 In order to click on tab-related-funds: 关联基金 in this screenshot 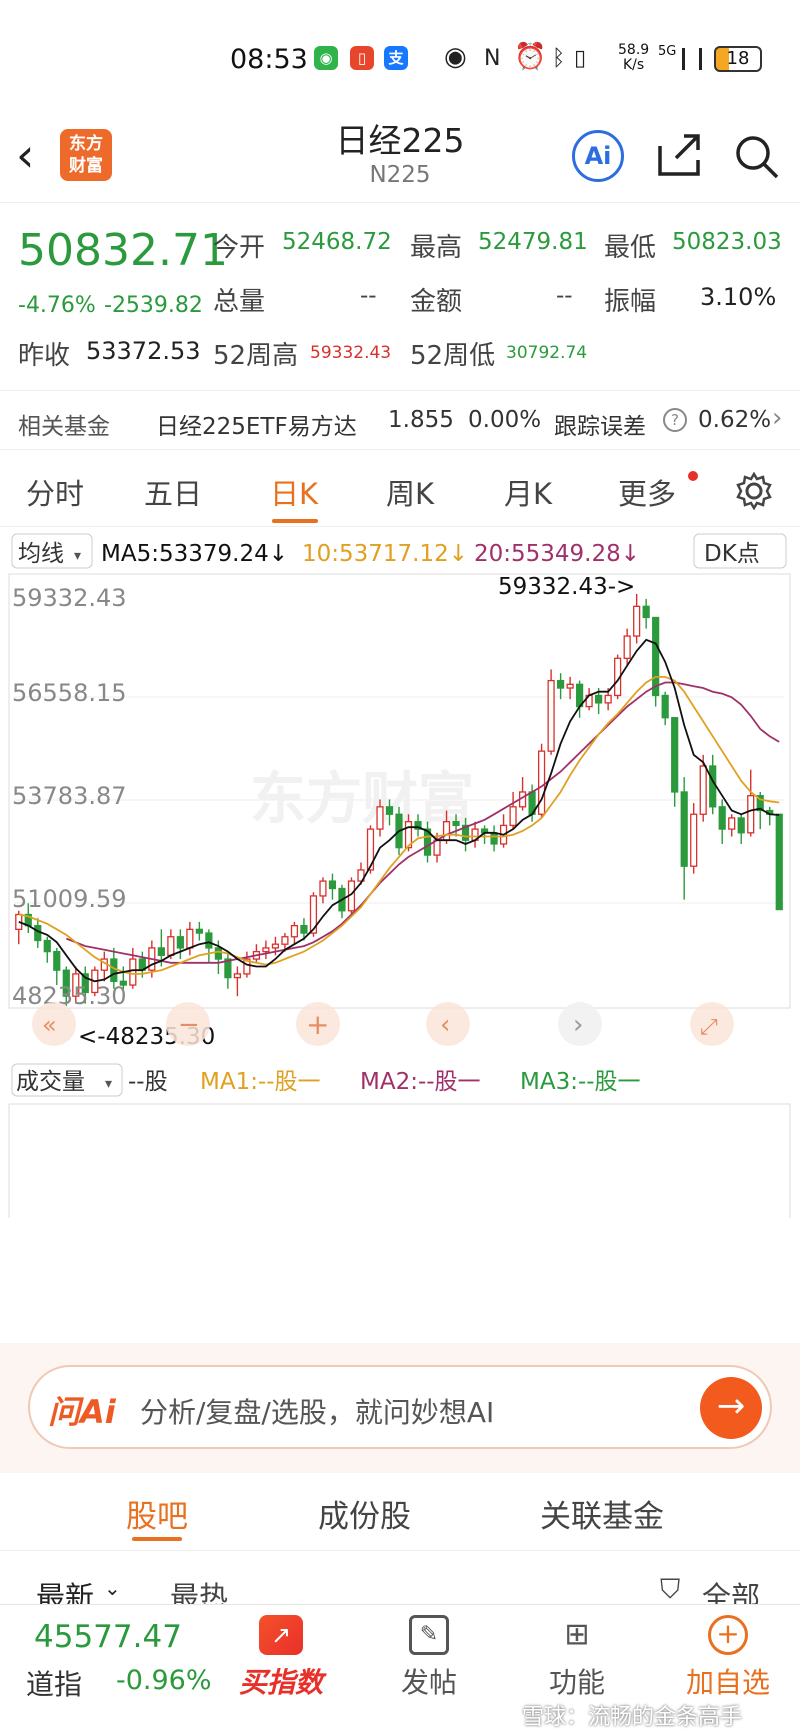, I will do `click(602, 1513)`.